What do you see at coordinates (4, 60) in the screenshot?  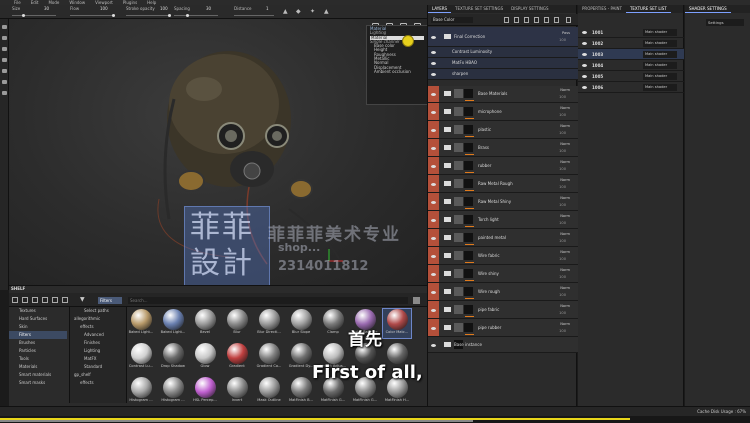 I see `polygon-fill-icon` at bounding box center [4, 60].